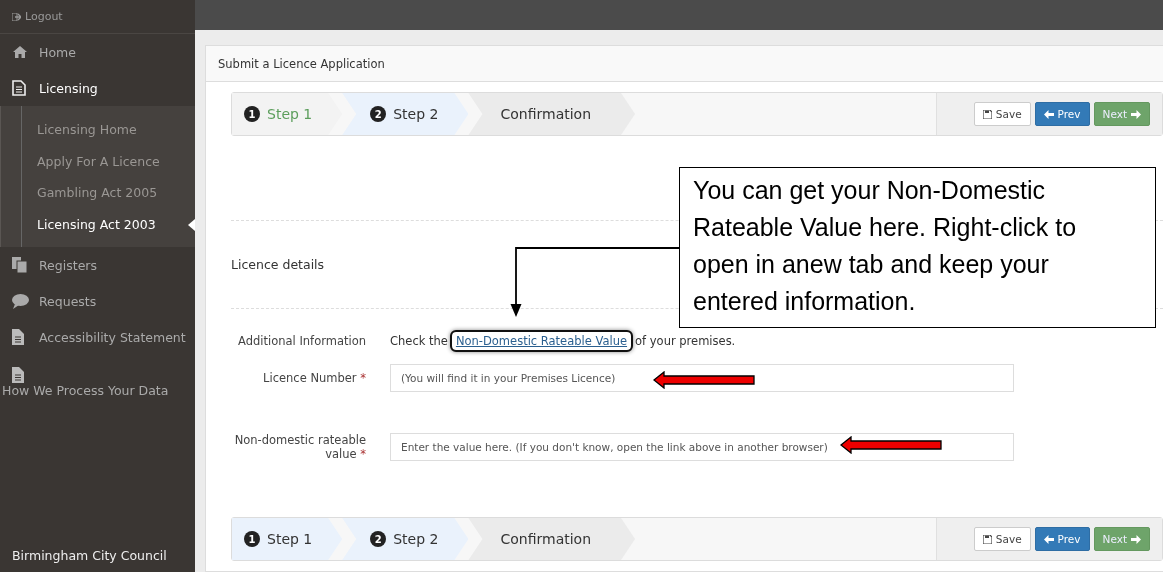 This screenshot has height=572, width=1163. I want to click on field-label: Licence Number *, so click(314, 378).